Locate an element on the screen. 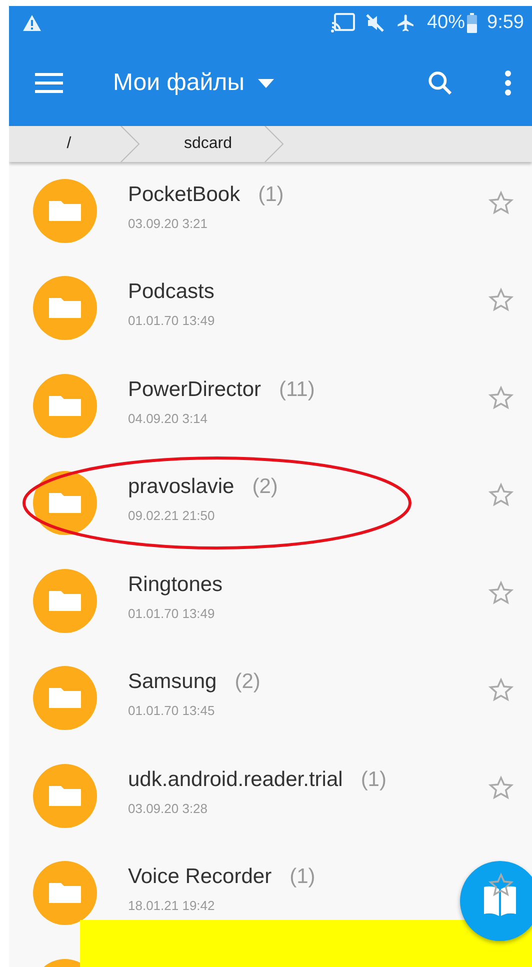 This screenshot has height=967, width=532. item-count: (11) is located at coordinates (297, 390).